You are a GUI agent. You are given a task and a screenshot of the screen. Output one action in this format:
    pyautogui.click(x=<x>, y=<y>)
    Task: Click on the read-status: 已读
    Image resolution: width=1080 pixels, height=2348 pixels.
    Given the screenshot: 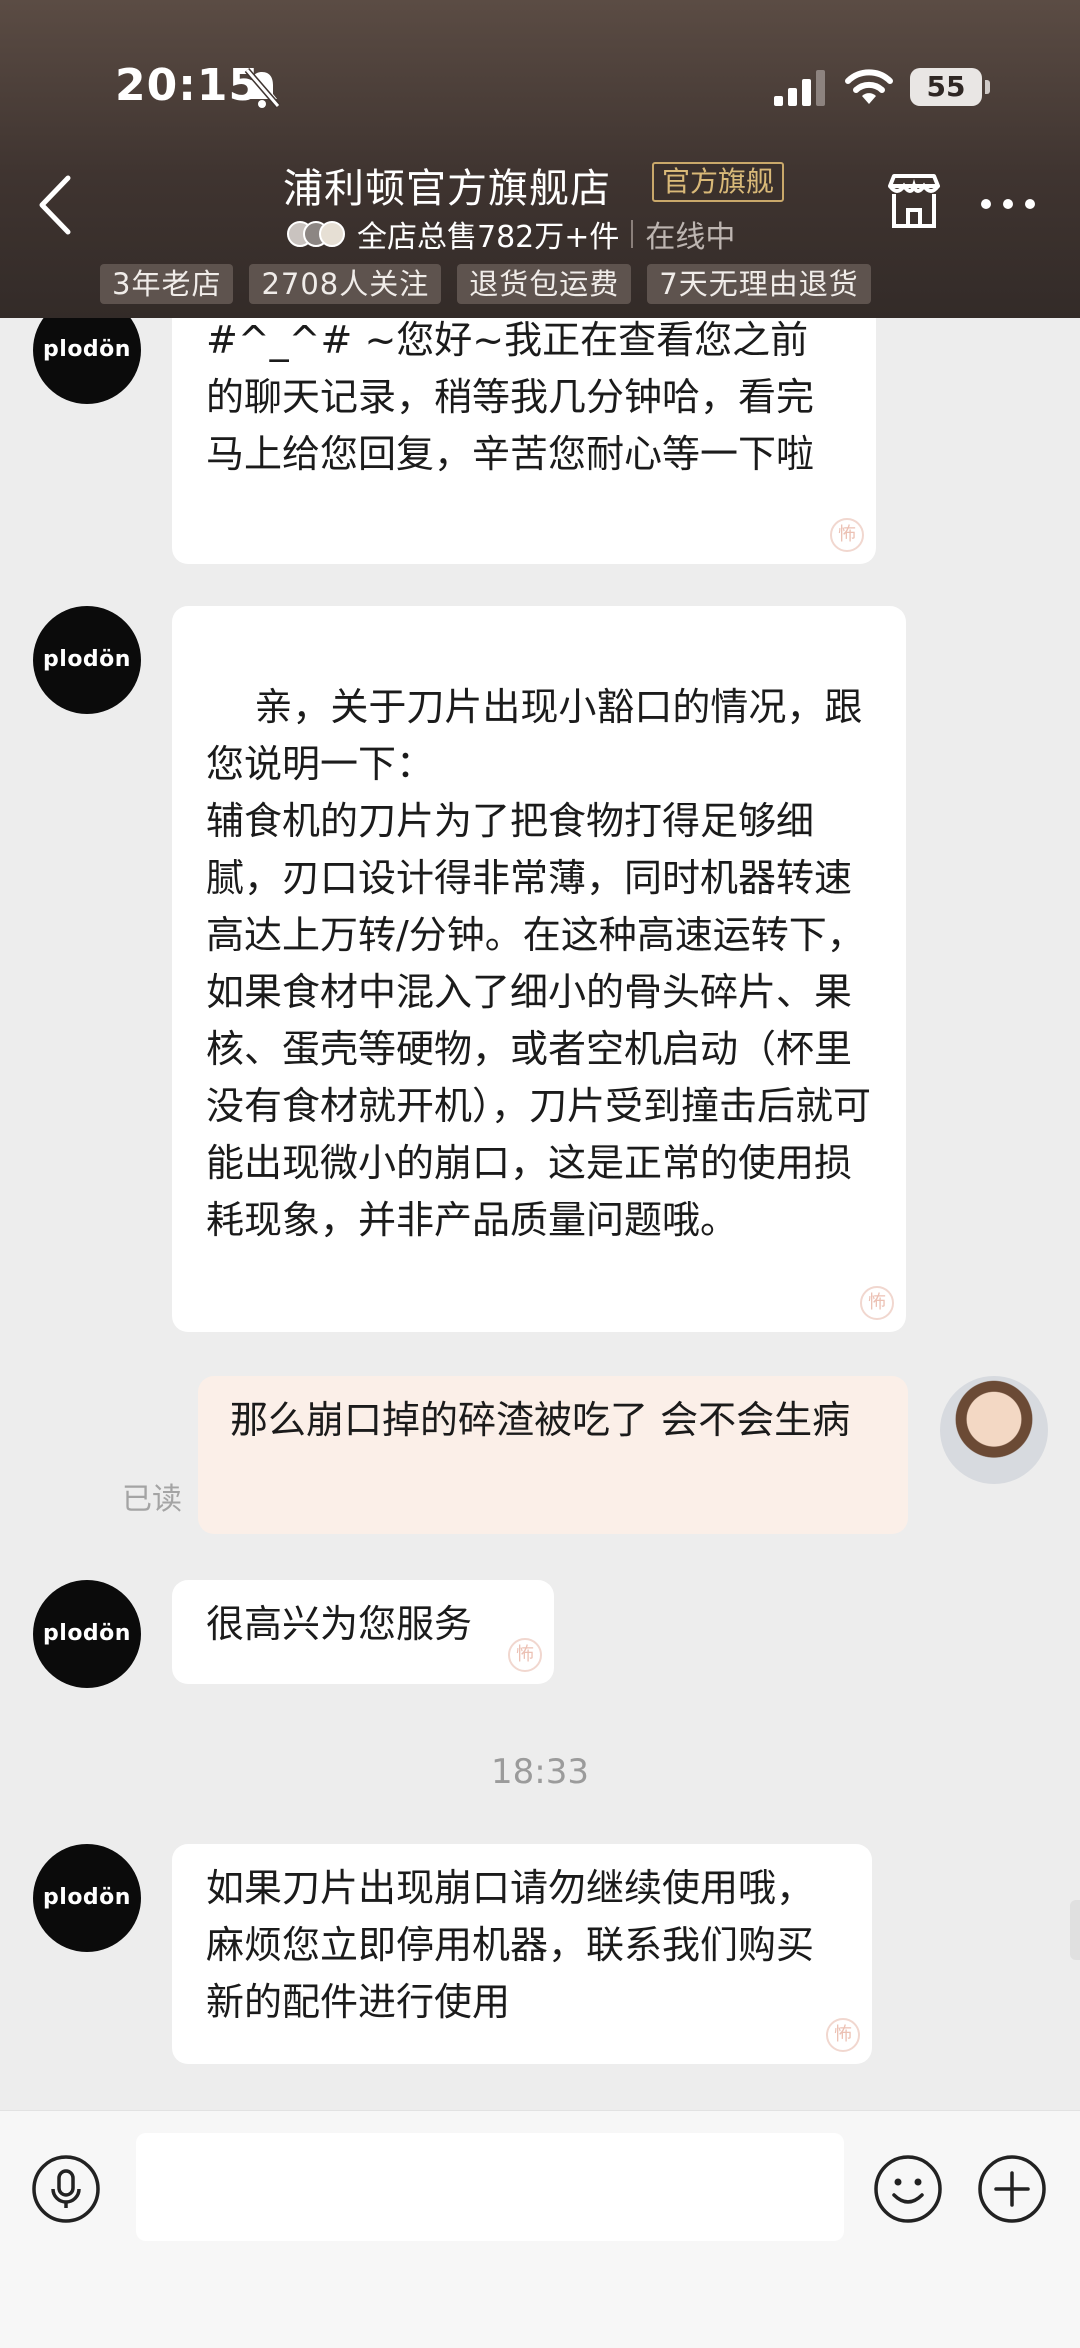 What is the action you would take?
    pyautogui.click(x=152, y=1499)
    